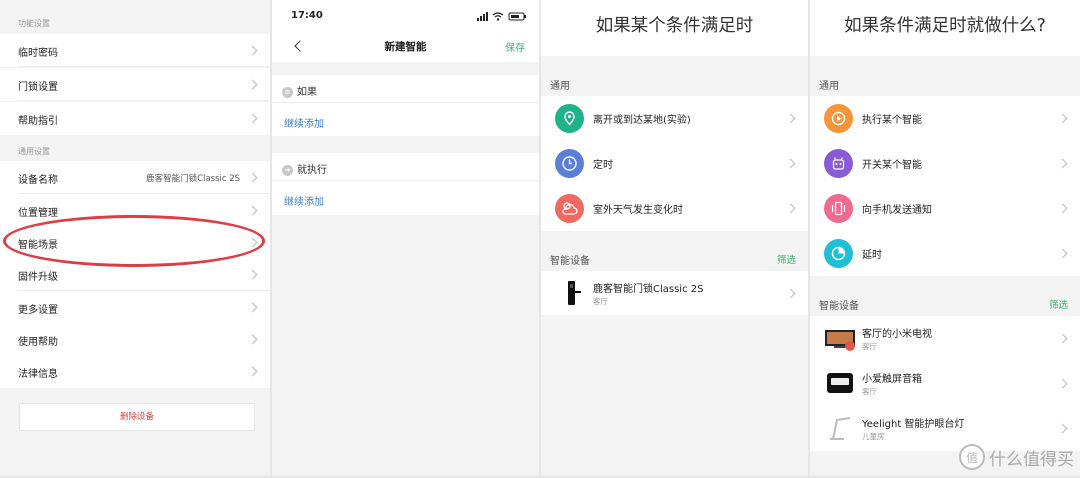 The width and height of the screenshot is (1080, 478). What do you see at coordinates (304, 200) in the screenshot?
I see `add-action-link: 继续添加` at bounding box center [304, 200].